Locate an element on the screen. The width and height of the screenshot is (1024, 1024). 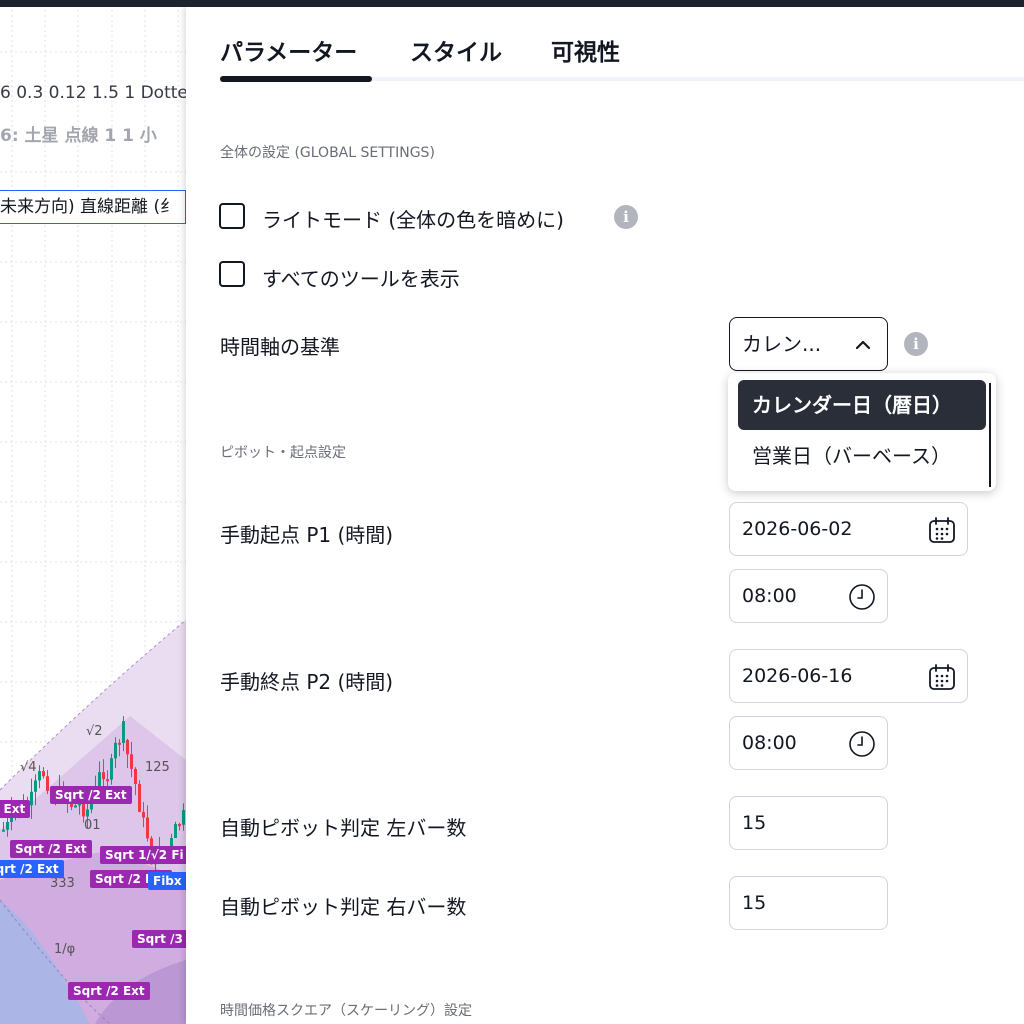
fib-label: 2 Ext is located at coordinates (15, 809).